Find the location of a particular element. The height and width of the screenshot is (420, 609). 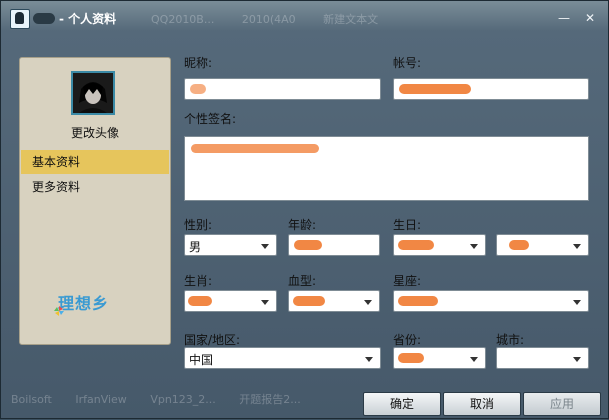

gender-value: 男 is located at coordinates (195, 247).